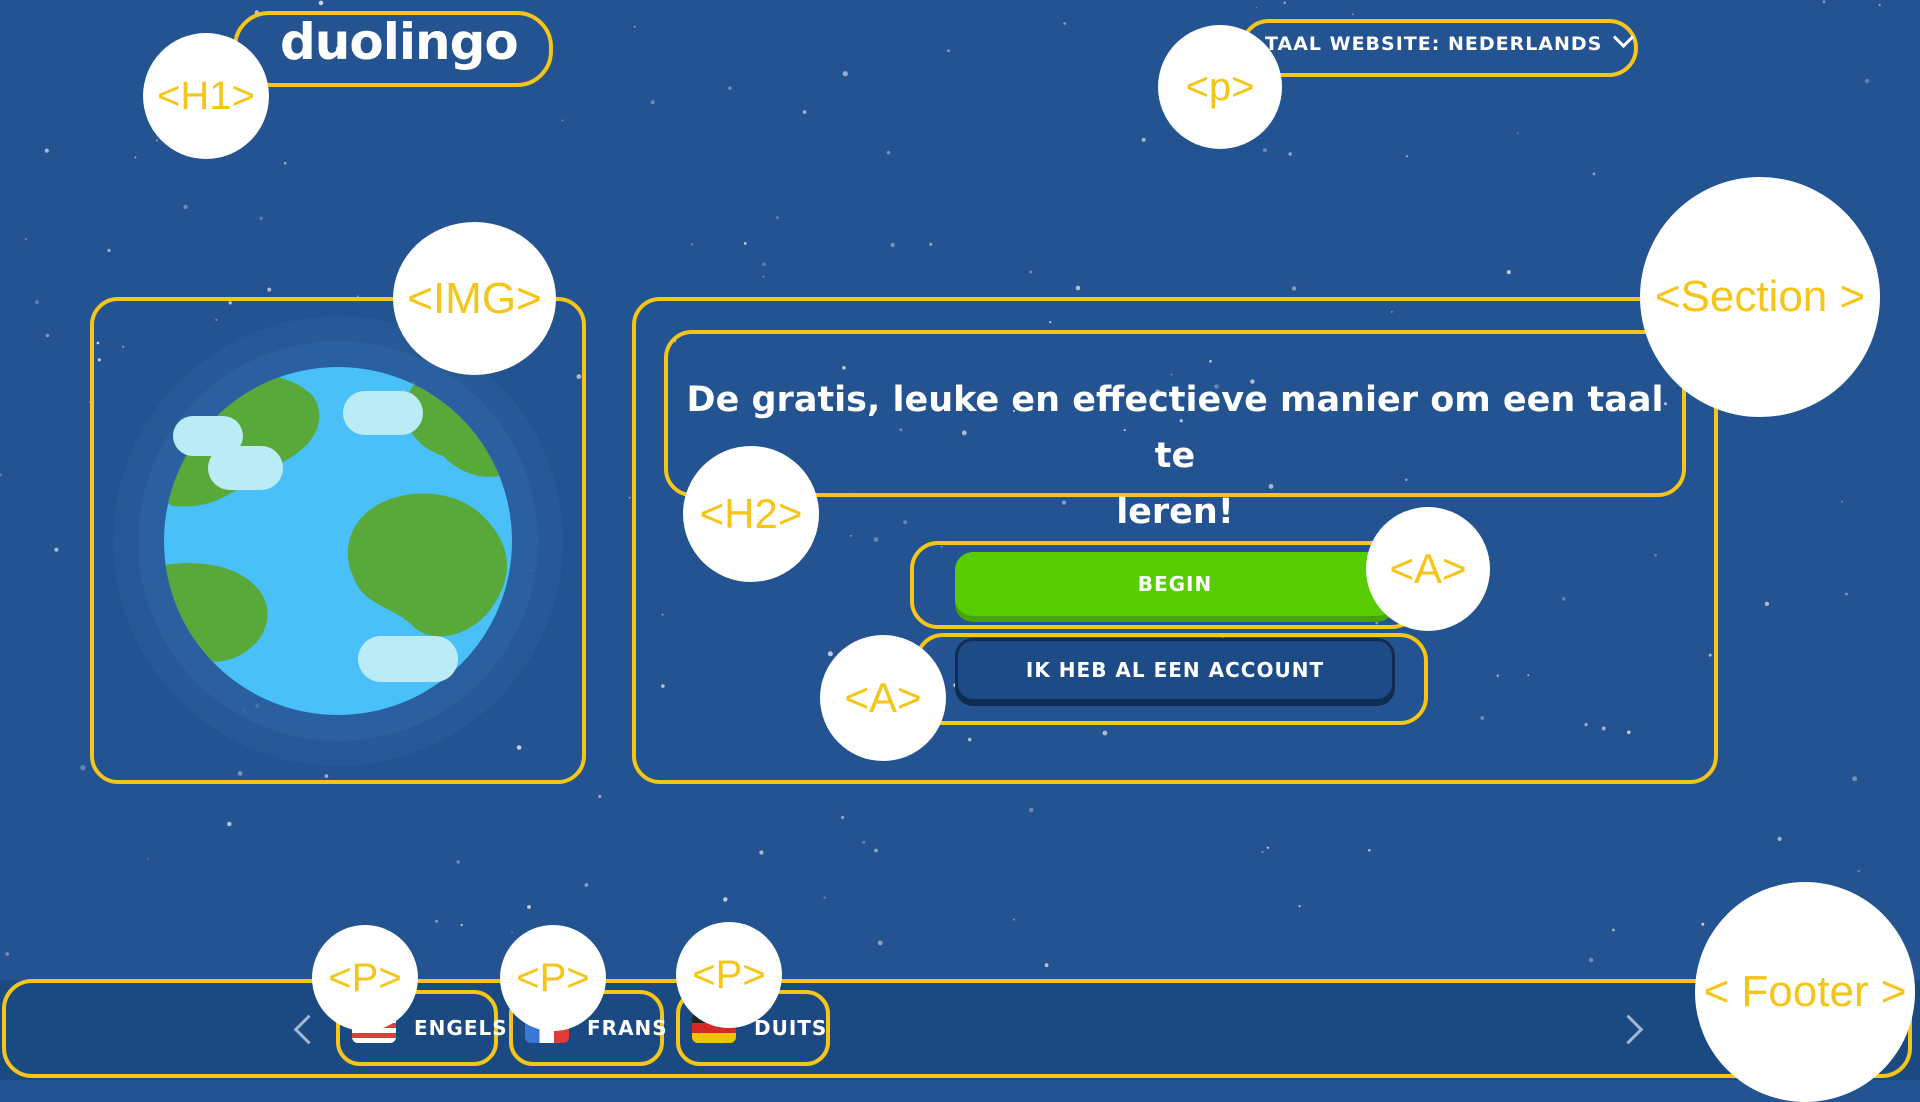 This screenshot has height=1102, width=1920. What do you see at coordinates (791, 1028) in the screenshot?
I see `language-label: DUITS` at bounding box center [791, 1028].